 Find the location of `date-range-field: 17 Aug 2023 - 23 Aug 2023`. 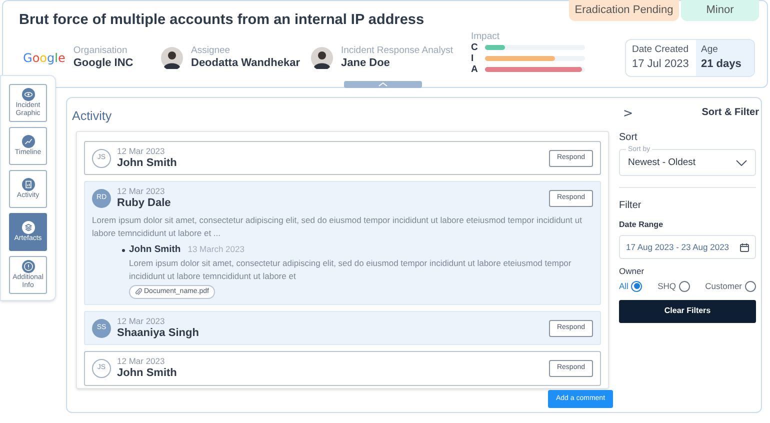

date-range-field: 17 Aug 2023 - 23 Aug 2023 is located at coordinates (687, 247).